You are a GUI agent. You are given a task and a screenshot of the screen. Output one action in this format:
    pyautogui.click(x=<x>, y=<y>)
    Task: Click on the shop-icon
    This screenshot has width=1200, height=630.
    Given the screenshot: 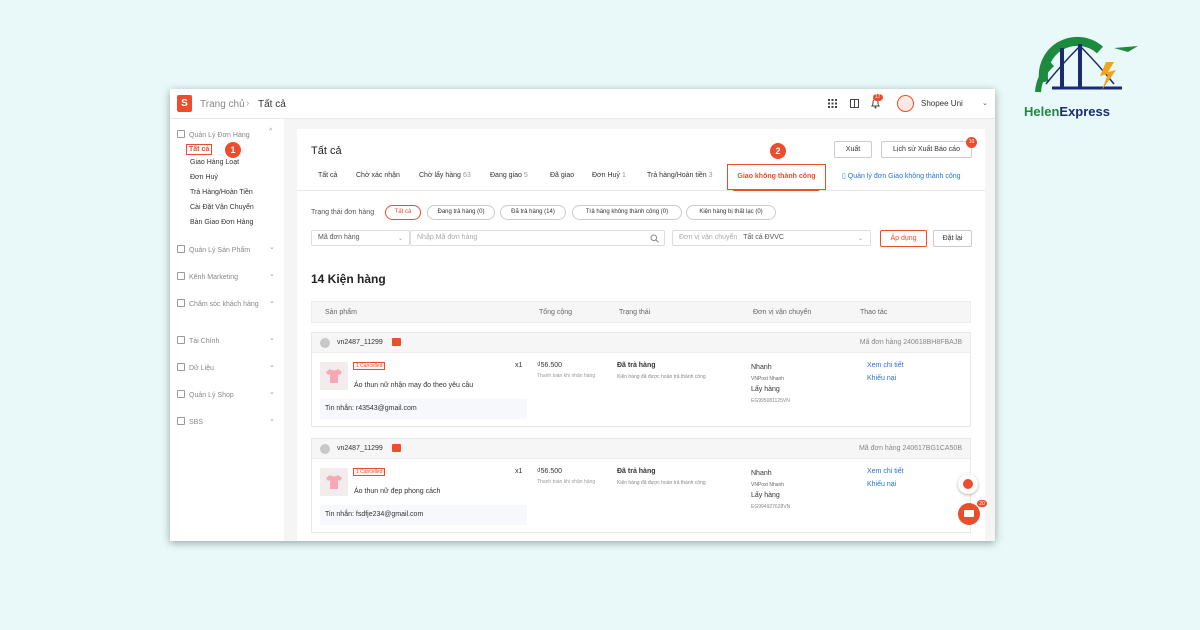 What is the action you would take?
    pyautogui.click(x=181, y=394)
    